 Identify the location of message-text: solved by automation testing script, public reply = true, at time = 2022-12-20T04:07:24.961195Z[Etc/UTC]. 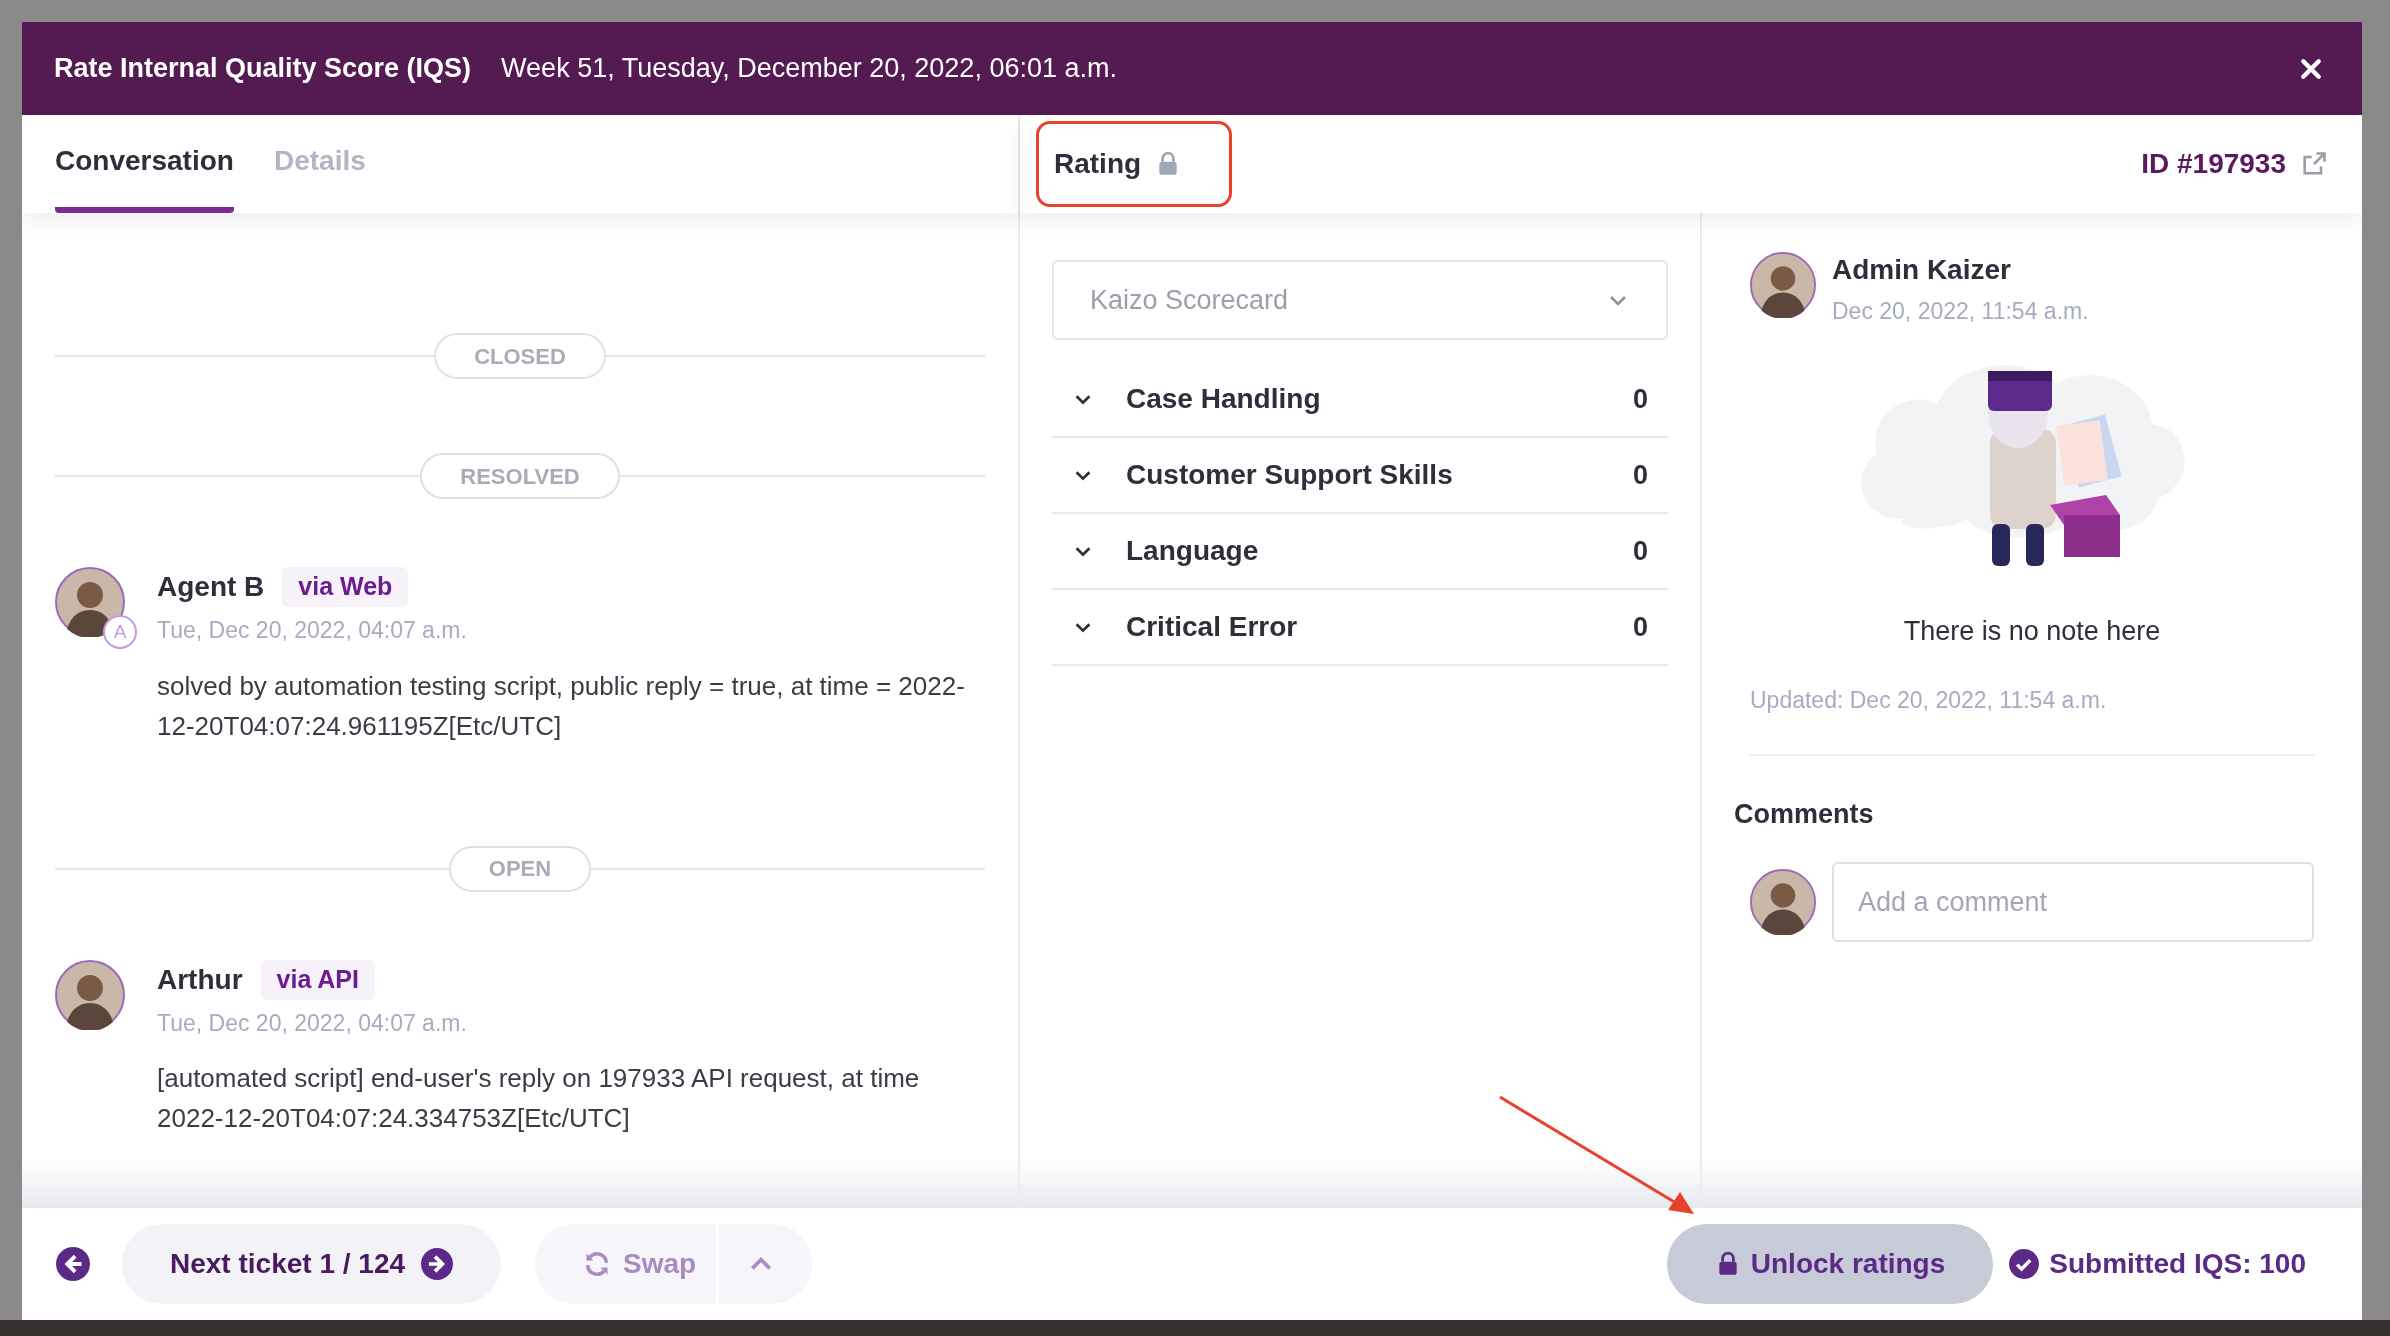
(561, 706).